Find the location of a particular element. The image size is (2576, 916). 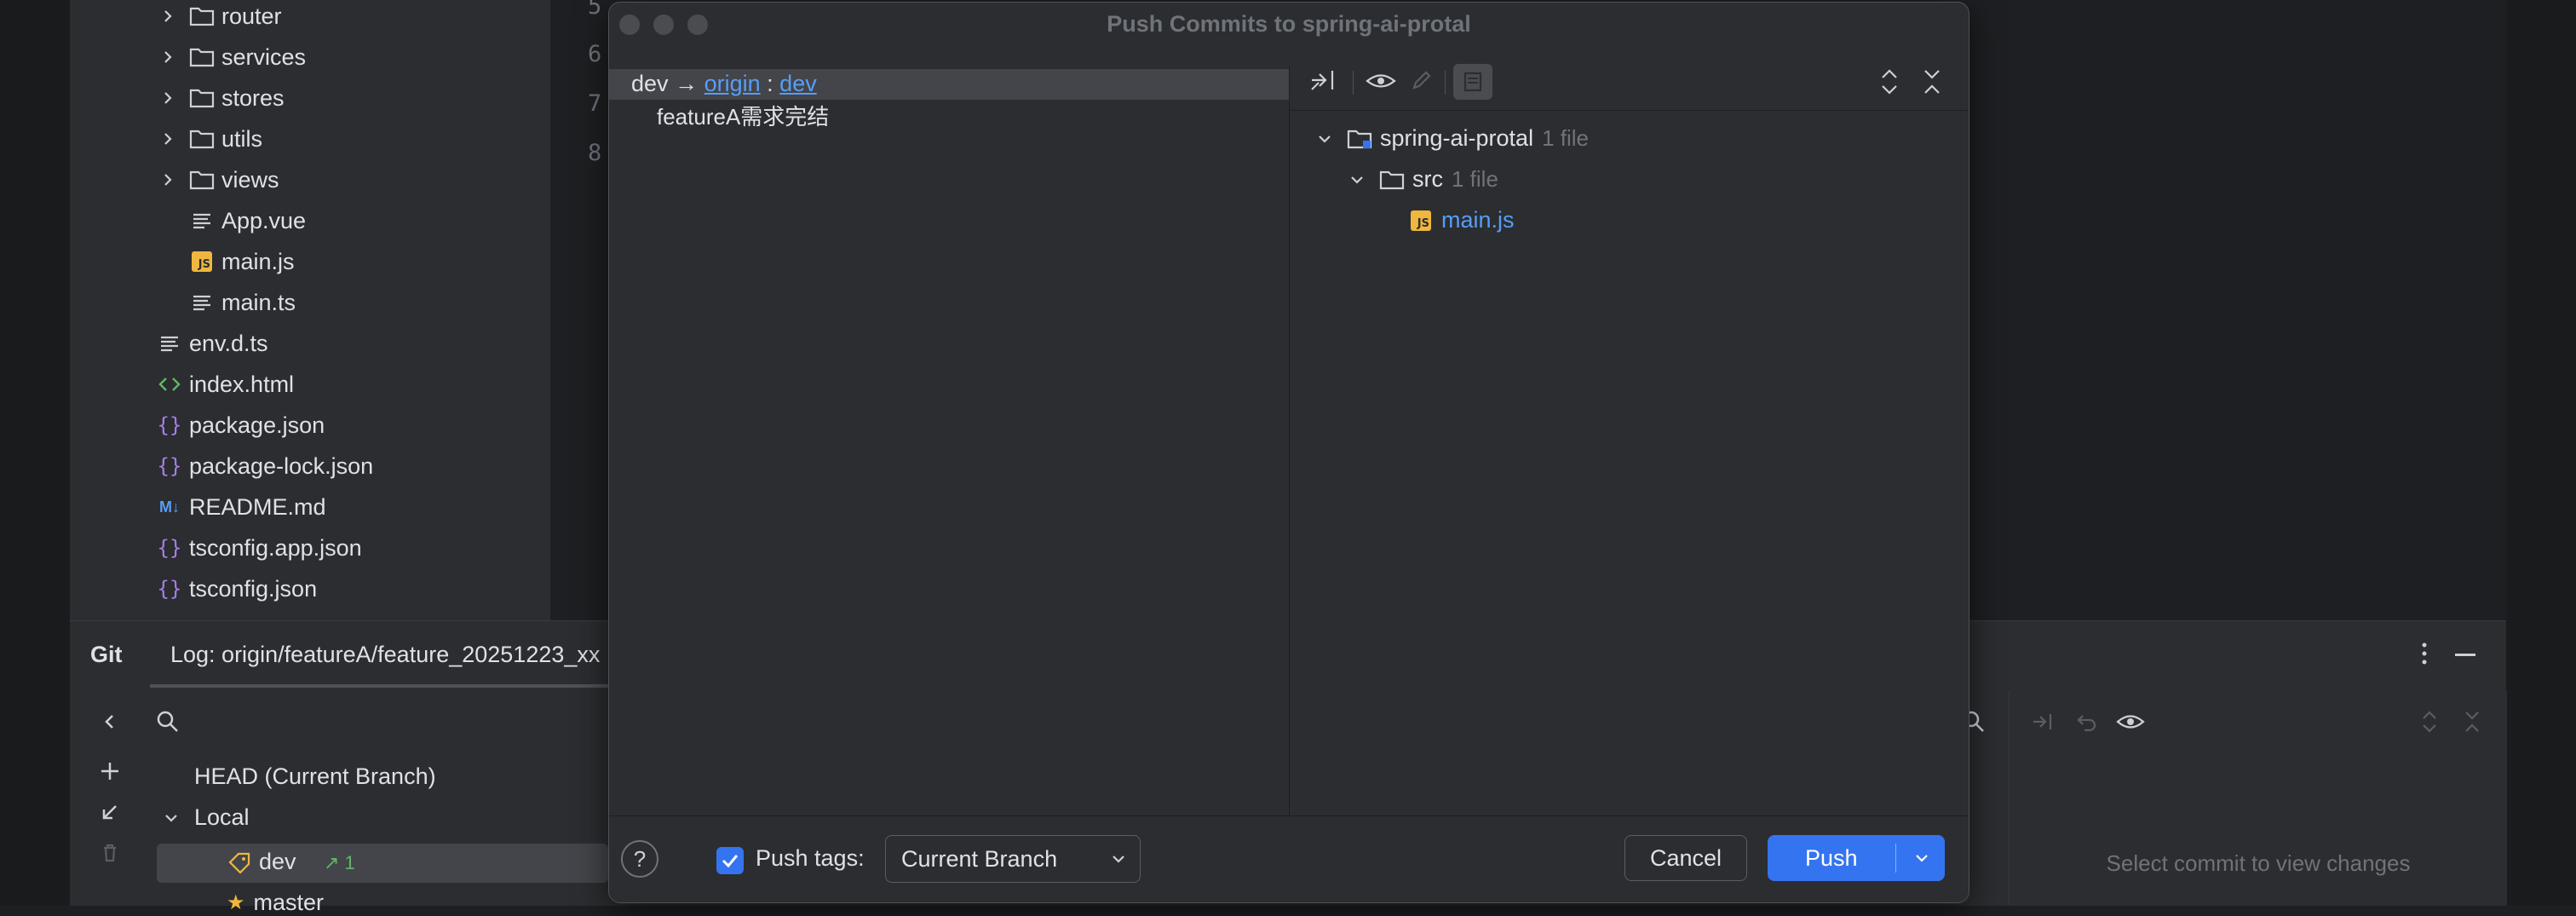

delete-icon is located at coordinates (110, 853).